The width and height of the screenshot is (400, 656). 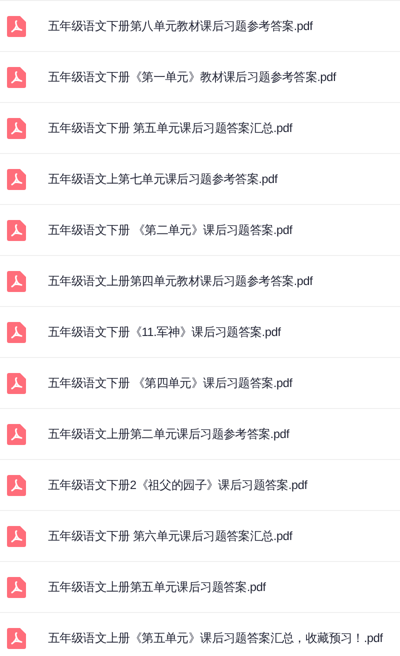 What do you see at coordinates (157, 587) in the screenshot?
I see `file-name: 五年级语文上册第五单元课后习题答案.pdf` at bounding box center [157, 587].